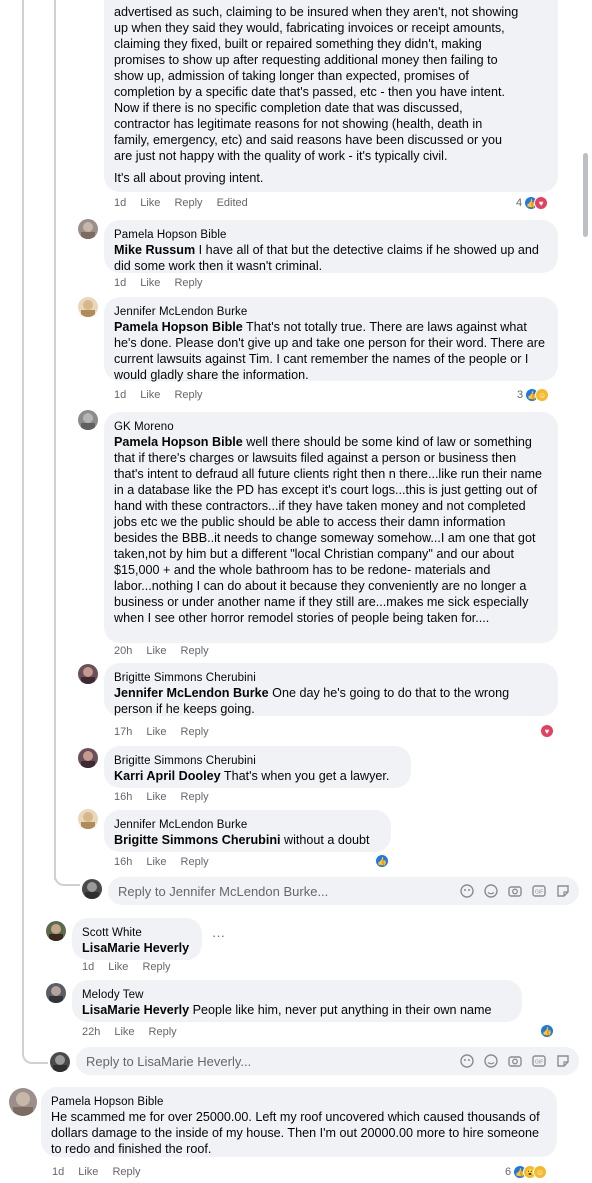 The height and width of the screenshot is (1183, 592). Describe the element at coordinates (297, 995) in the screenshot. I see `comment-author: Melody Tew` at that location.